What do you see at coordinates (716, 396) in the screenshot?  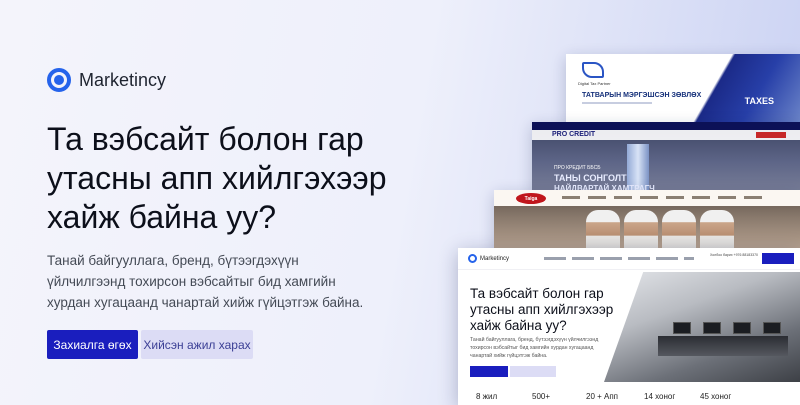 I see `stat-value: 45 хоног` at bounding box center [716, 396].